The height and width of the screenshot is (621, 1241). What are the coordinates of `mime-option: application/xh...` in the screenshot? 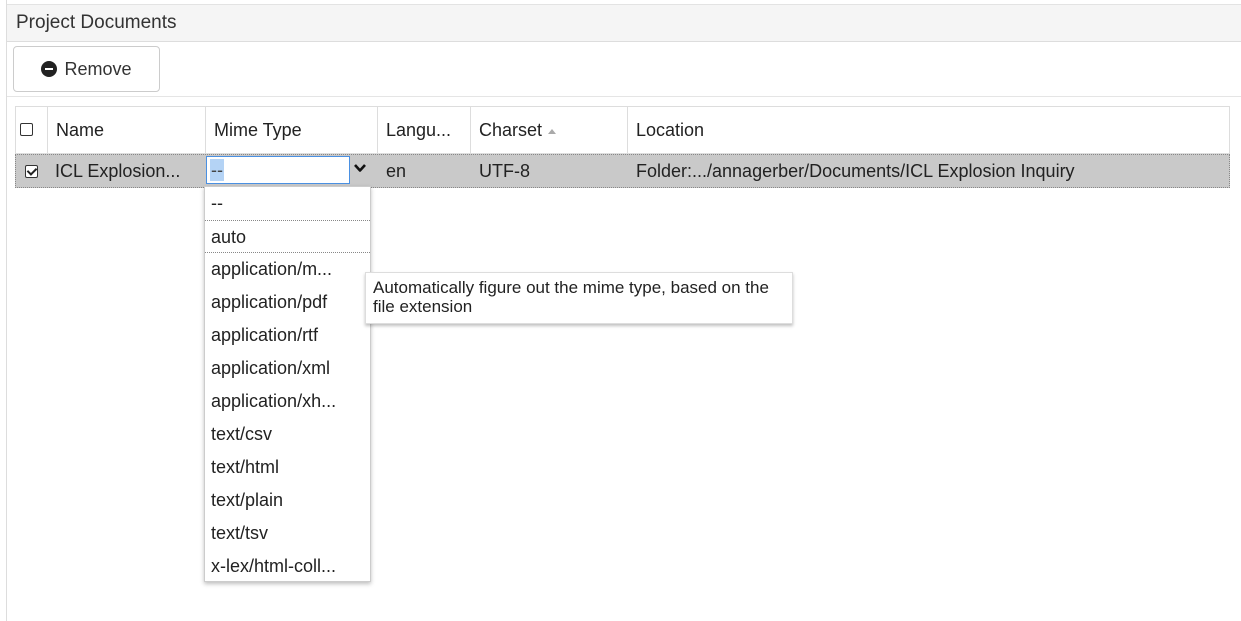 It's located at (287, 401).